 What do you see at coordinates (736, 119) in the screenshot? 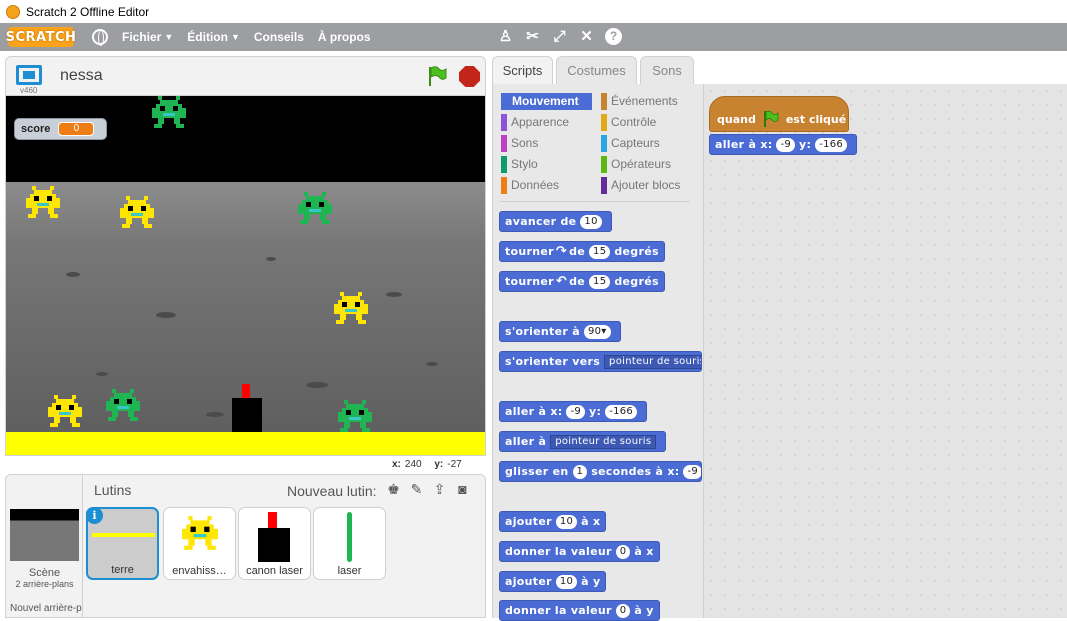
I see `block-text: quand` at bounding box center [736, 119].